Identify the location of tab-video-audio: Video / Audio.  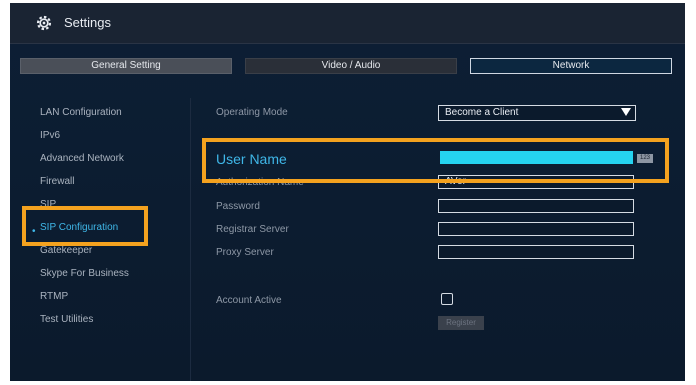
(351, 66).